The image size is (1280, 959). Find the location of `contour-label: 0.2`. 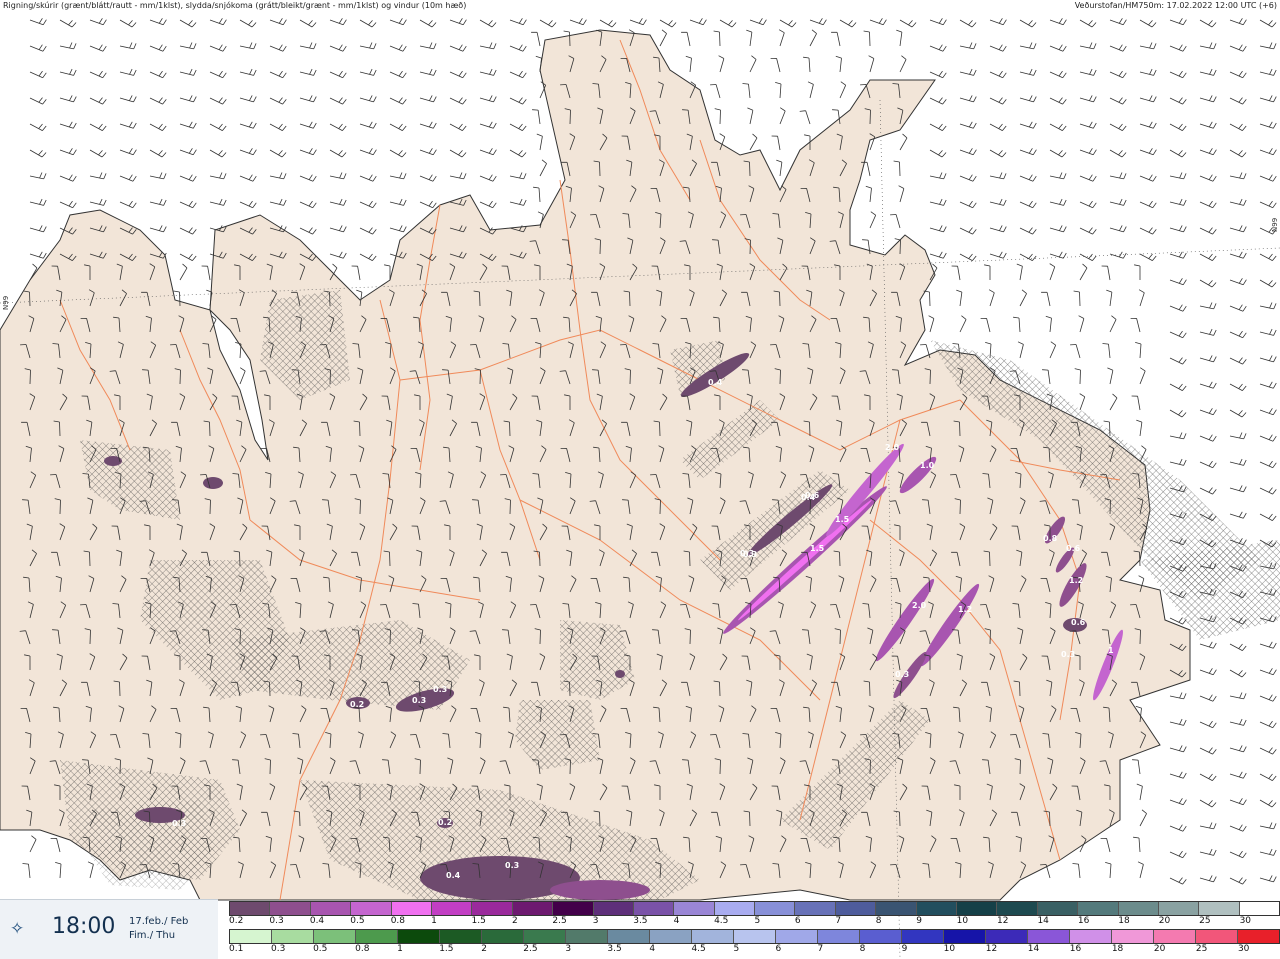

contour-label: 0.2 is located at coordinates (357, 704).